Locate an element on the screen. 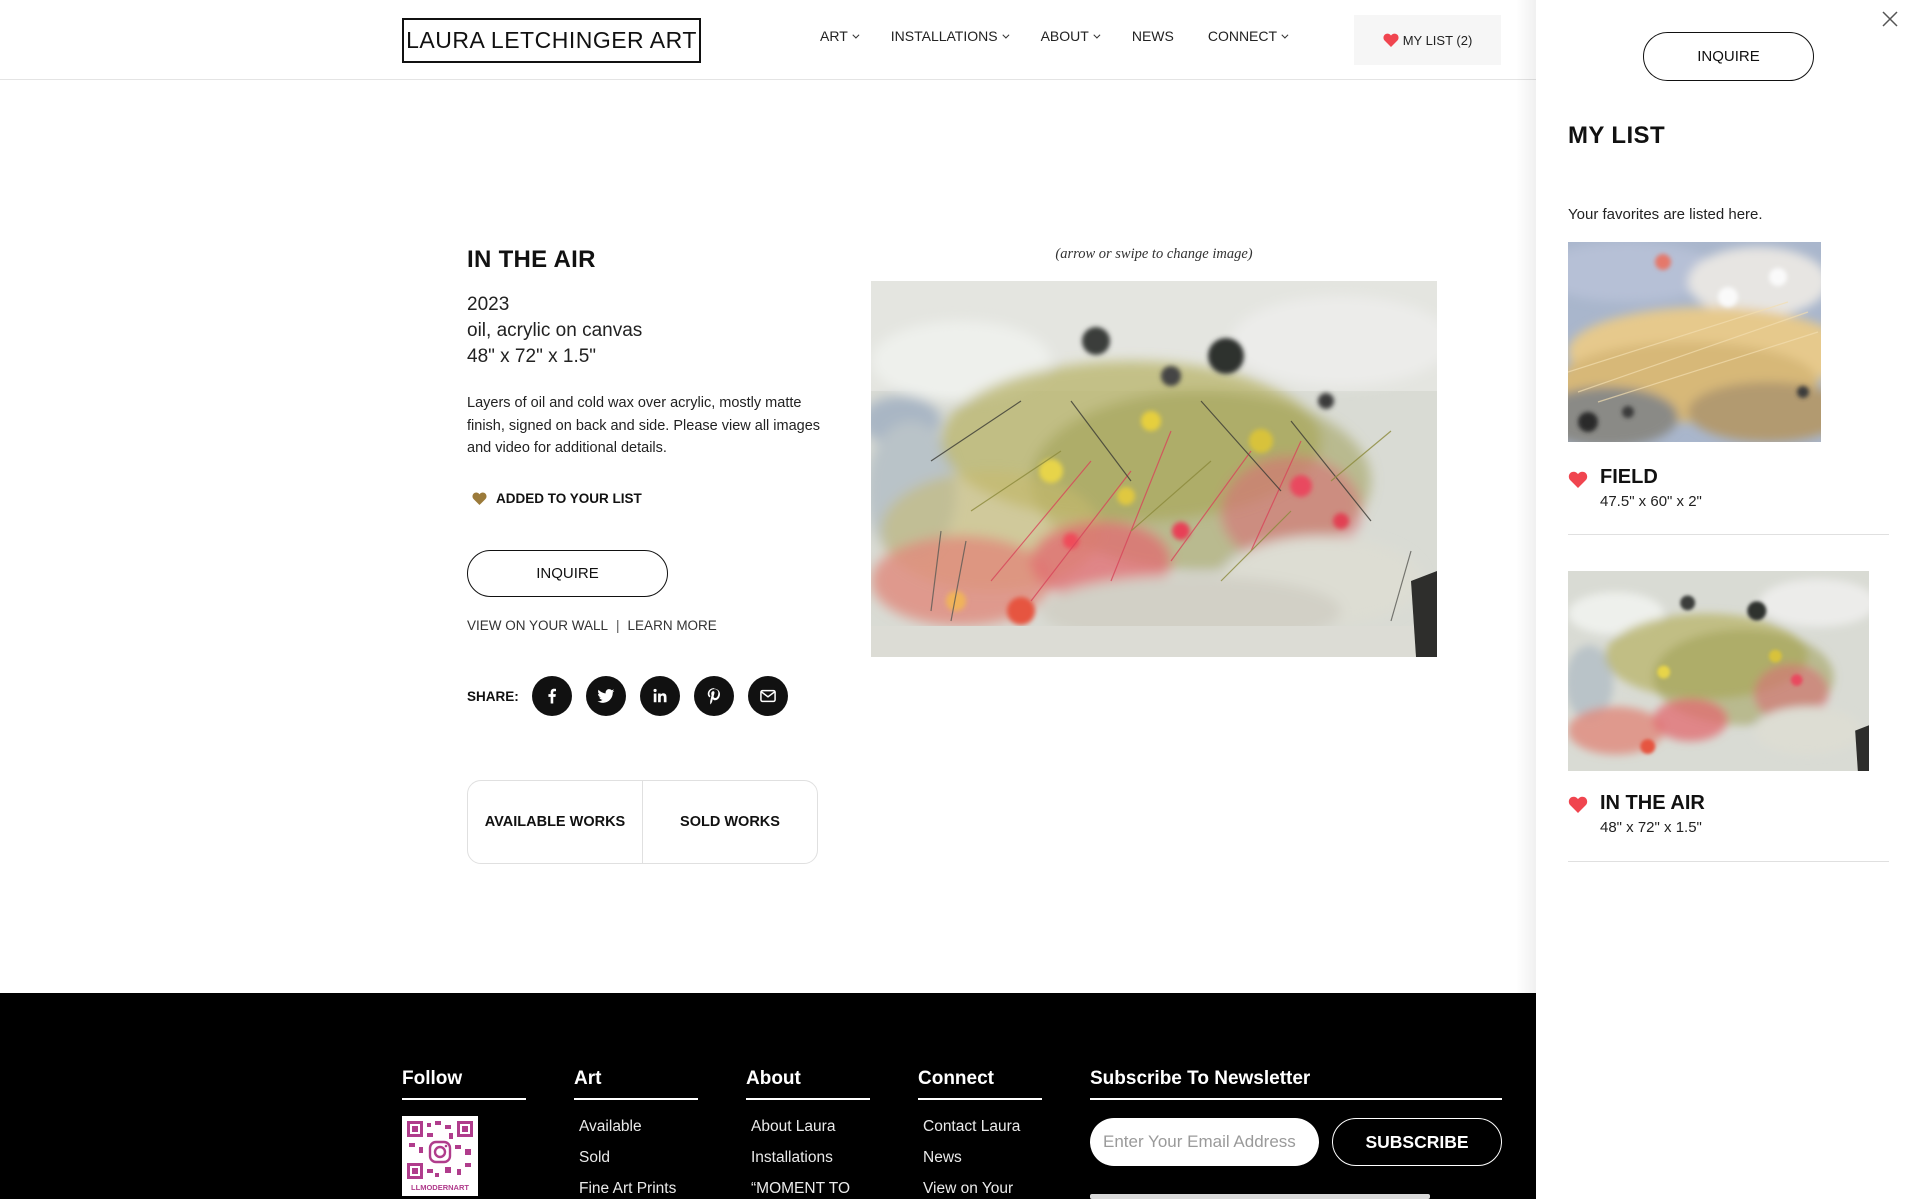 The width and height of the screenshot is (1919, 1199). nav-news-label: NEWS is located at coordinates (1152, 36).